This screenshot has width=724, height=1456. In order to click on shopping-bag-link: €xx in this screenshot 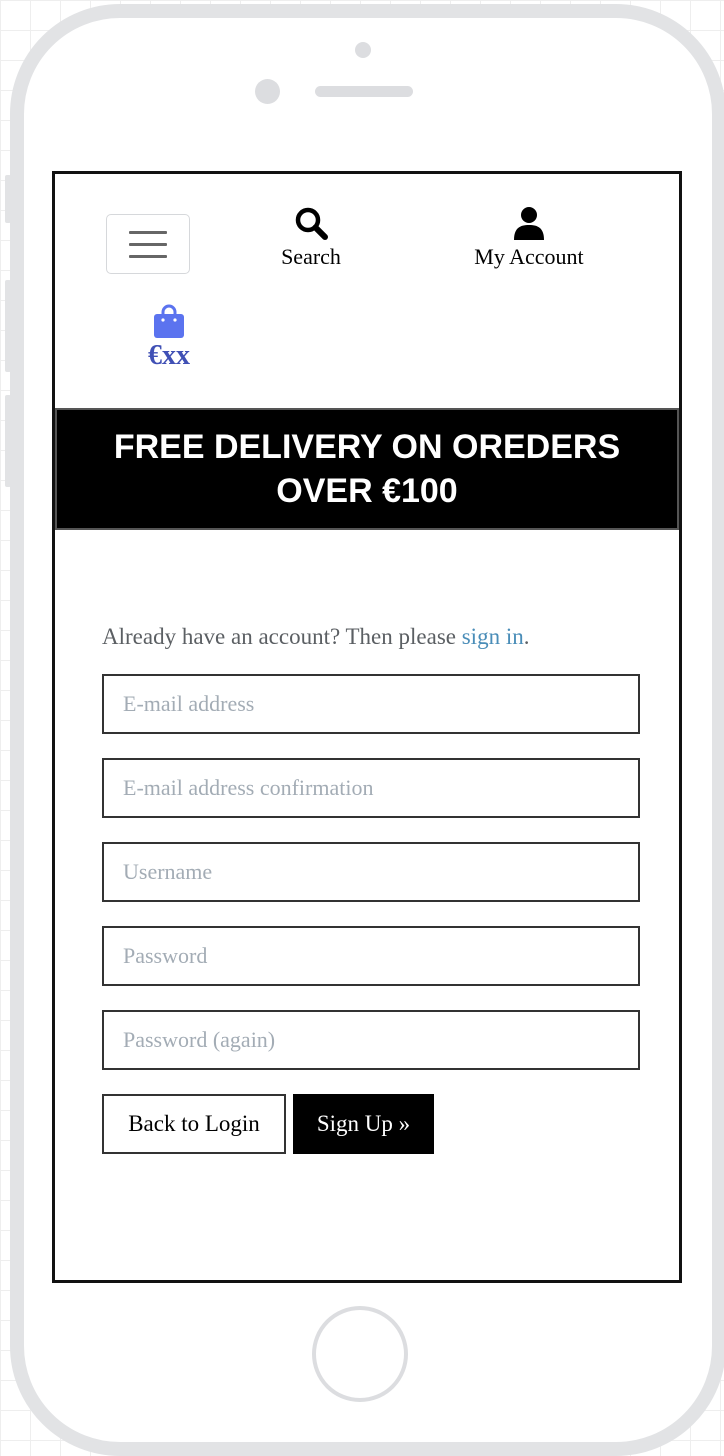, I will do `click(169, 338)`.